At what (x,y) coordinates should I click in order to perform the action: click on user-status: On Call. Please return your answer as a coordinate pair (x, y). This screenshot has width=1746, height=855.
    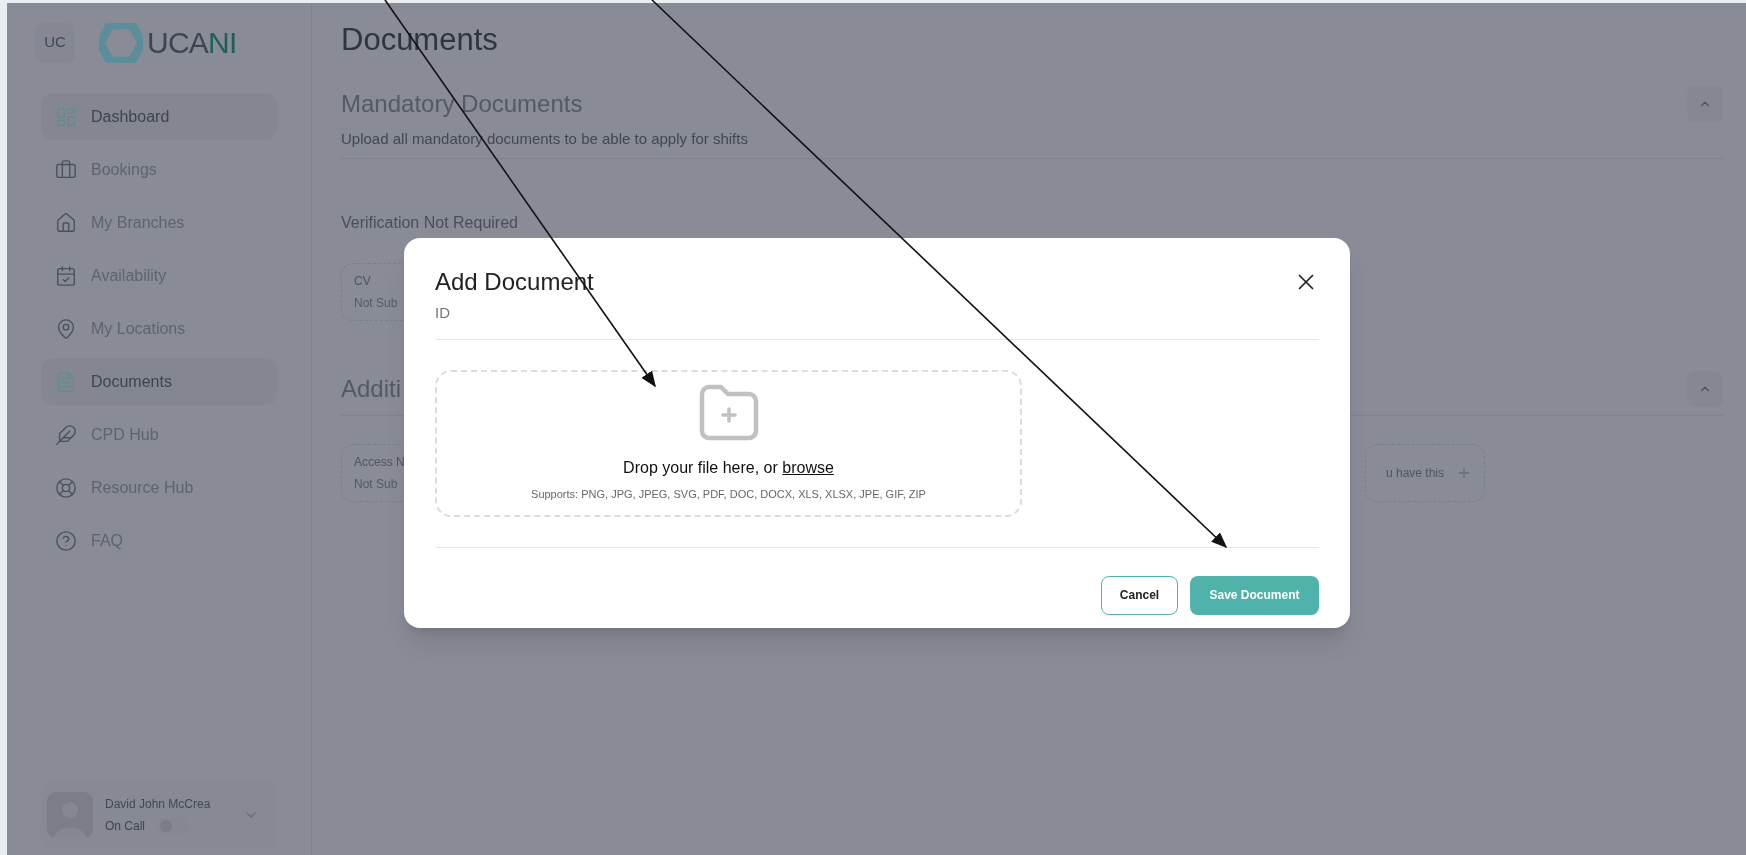
    Looking at the image, I should click on (125, 826).